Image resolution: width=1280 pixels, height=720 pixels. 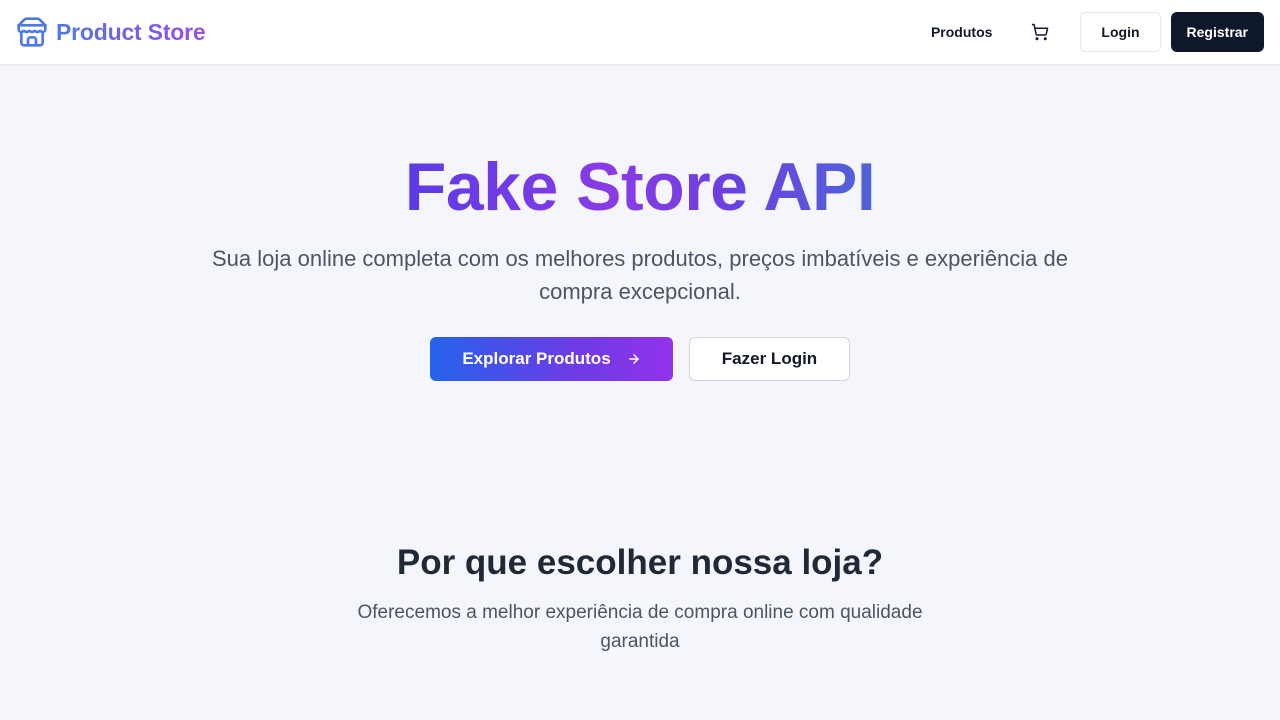 I want to click on store-icon, so click(x=32, y=32).